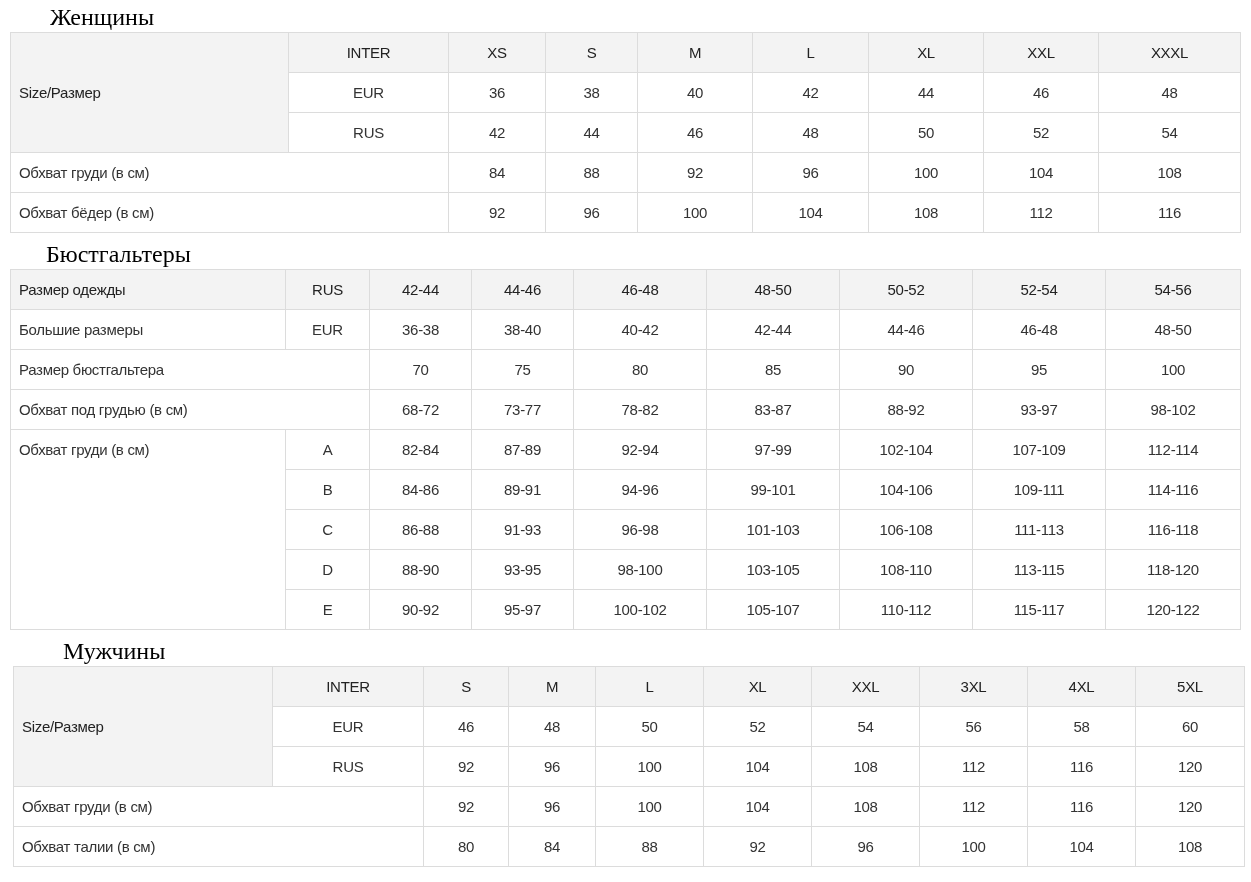 The height and width of the screenshot is (882, 1251). I want to click on size-cell: 112, so click(1041, 212).